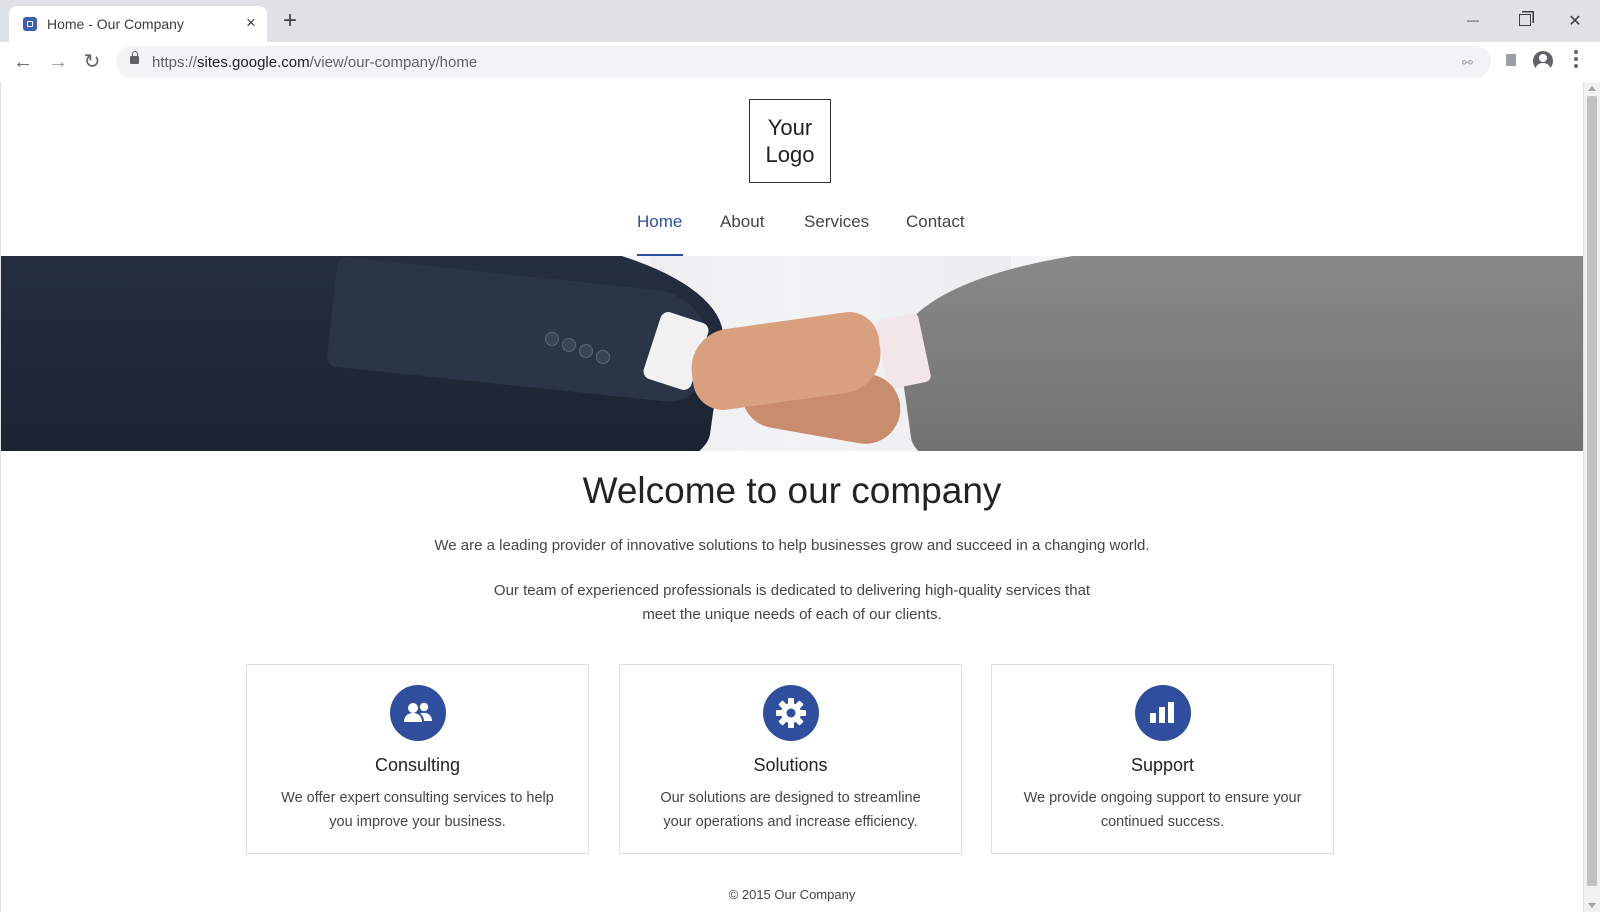 This screenshot has height=912, width=1600. I want to click on tab-title: Home - Our Company, so click(115, 24).